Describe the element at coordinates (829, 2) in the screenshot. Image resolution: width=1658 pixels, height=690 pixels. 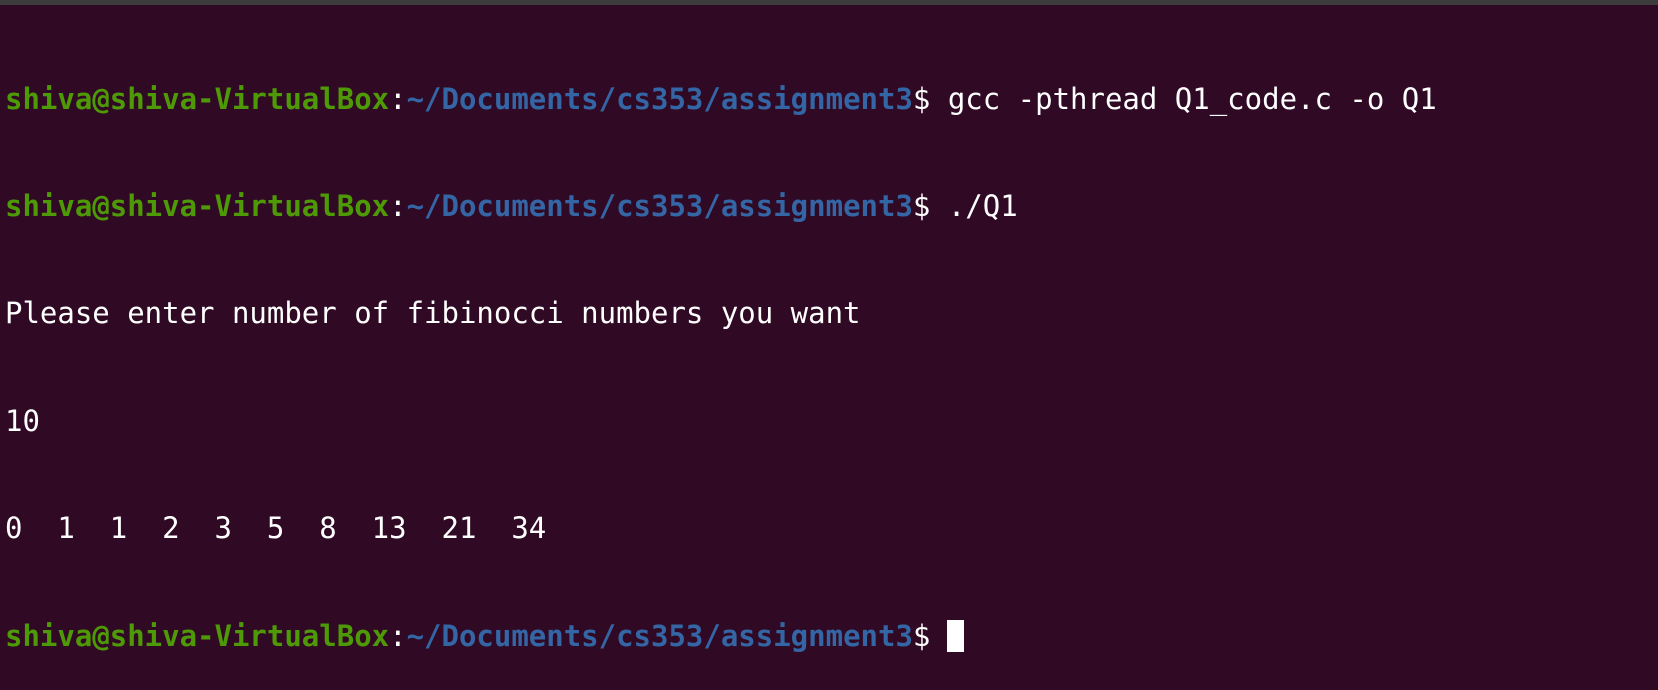
I see `window-top-border` at that location.